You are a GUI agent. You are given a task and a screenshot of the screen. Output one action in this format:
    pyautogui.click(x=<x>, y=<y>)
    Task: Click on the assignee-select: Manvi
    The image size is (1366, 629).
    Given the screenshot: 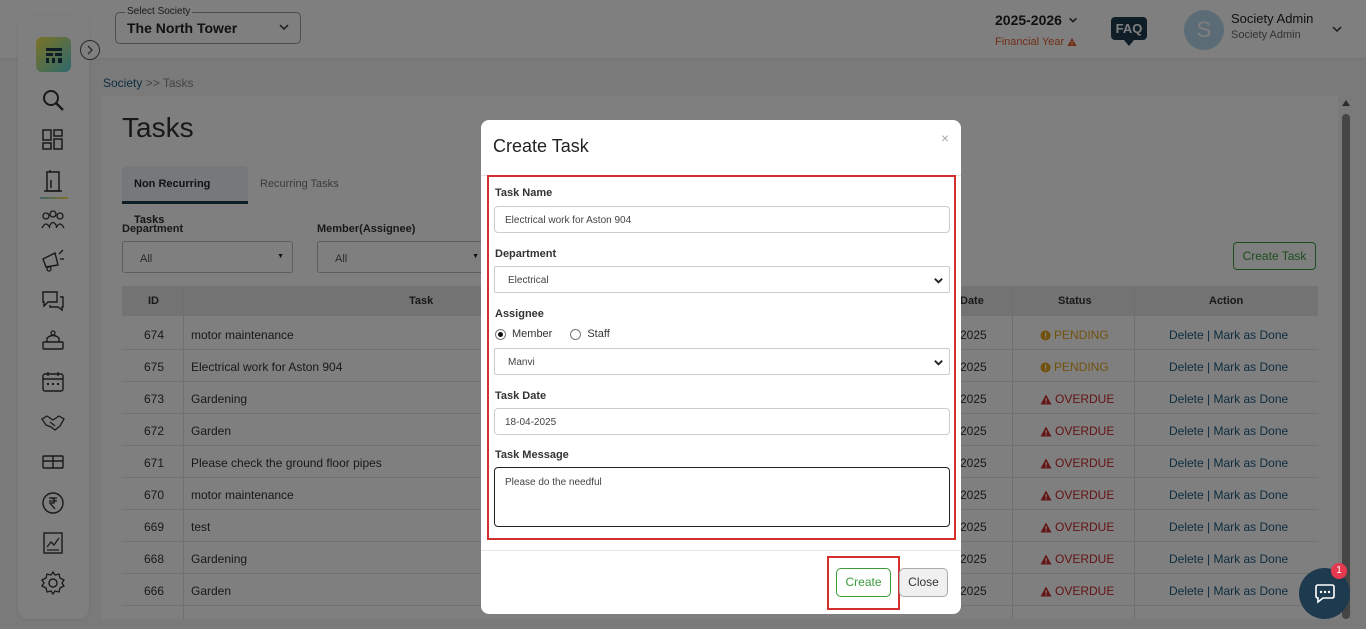 What is the action you would take?
    pyautogui.click(x=722, y=361)
    